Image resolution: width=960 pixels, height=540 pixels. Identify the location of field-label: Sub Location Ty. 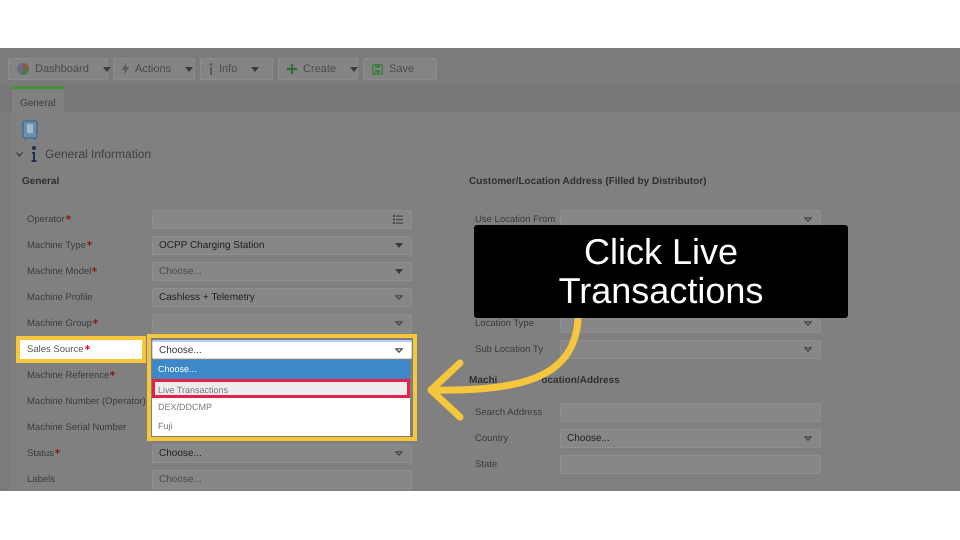
(509, 349).